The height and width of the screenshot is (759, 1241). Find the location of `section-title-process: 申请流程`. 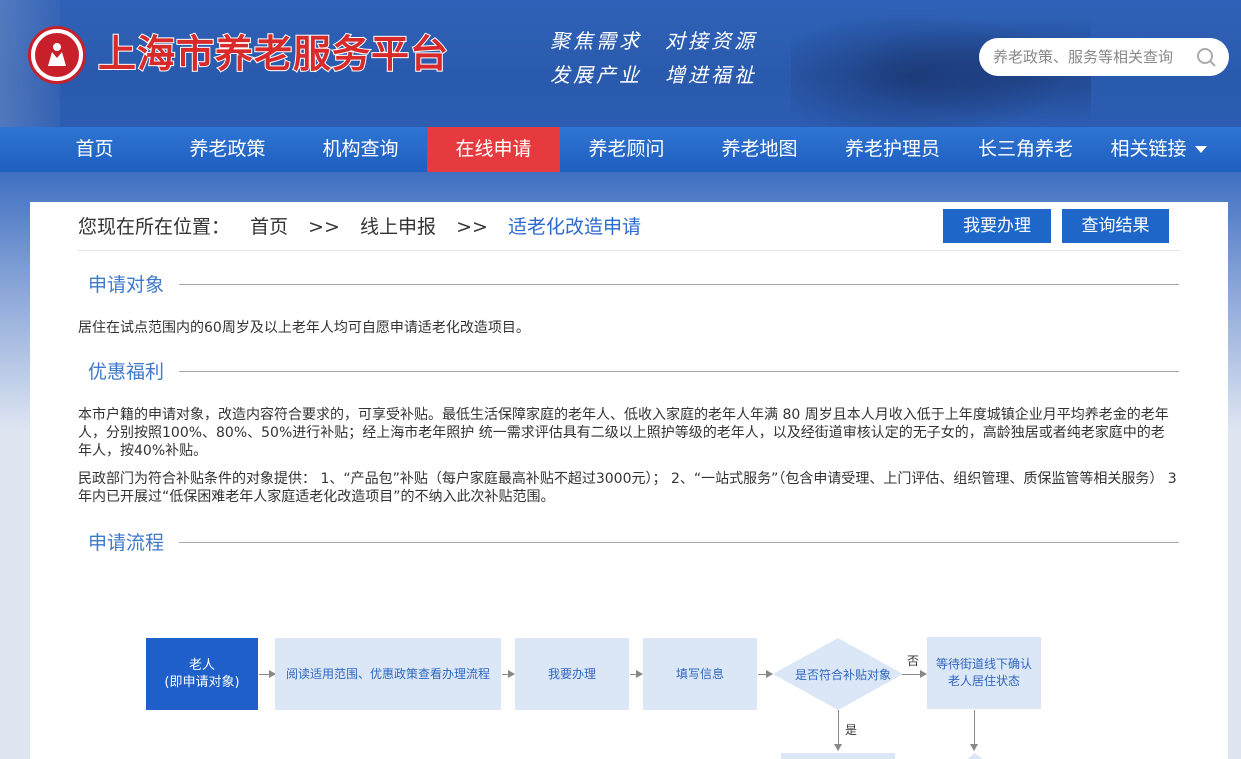

section-title-process: 申请流程 is located at coordinates (126, 543).